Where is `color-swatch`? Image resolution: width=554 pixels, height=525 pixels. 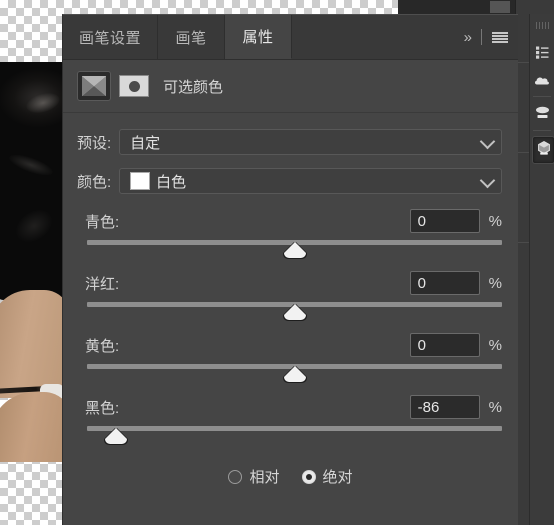 color-swatch is located at coordinates (140, 181).